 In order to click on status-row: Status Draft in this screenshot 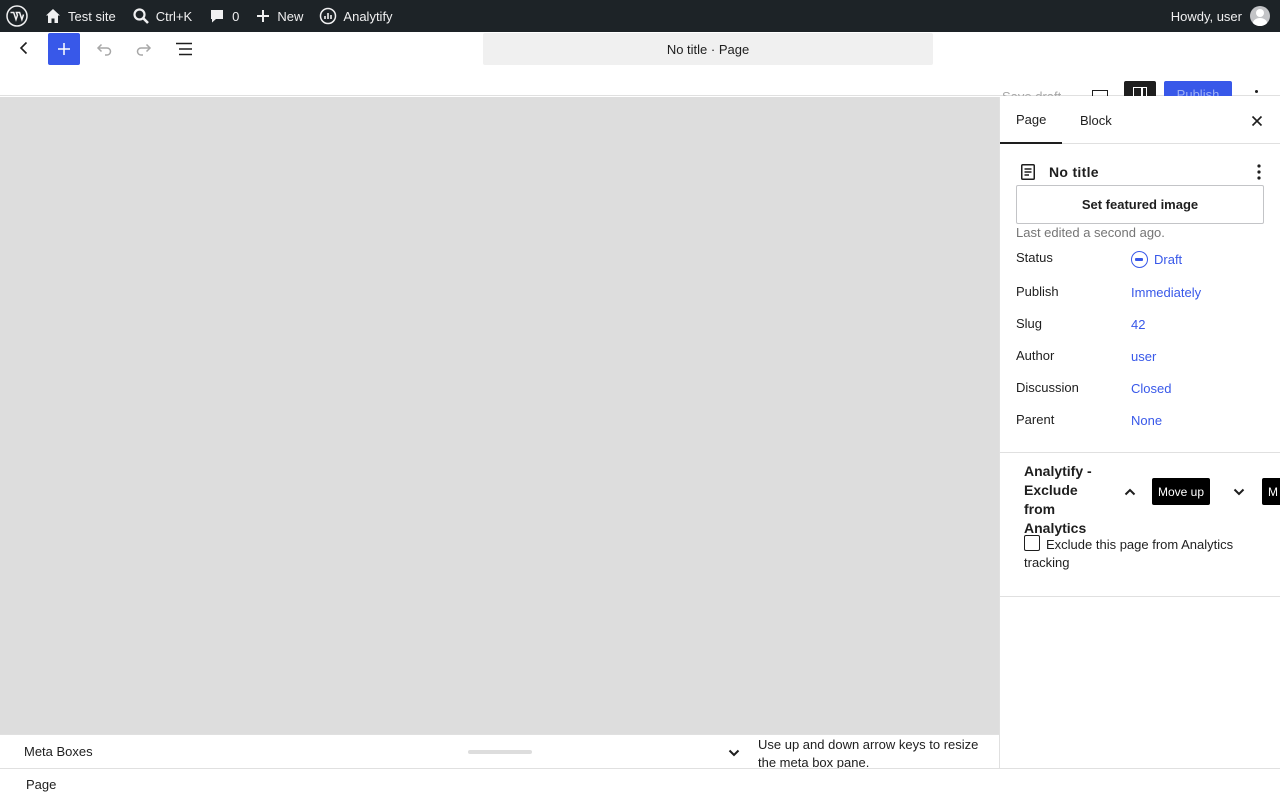, I will do `click(1141, 260)`.